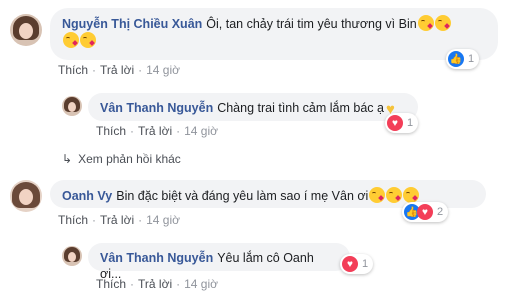 This screenshot has width=510, height=307. I want to click on reaction-summary: 👍 ♥ 2, so click(425, 212).